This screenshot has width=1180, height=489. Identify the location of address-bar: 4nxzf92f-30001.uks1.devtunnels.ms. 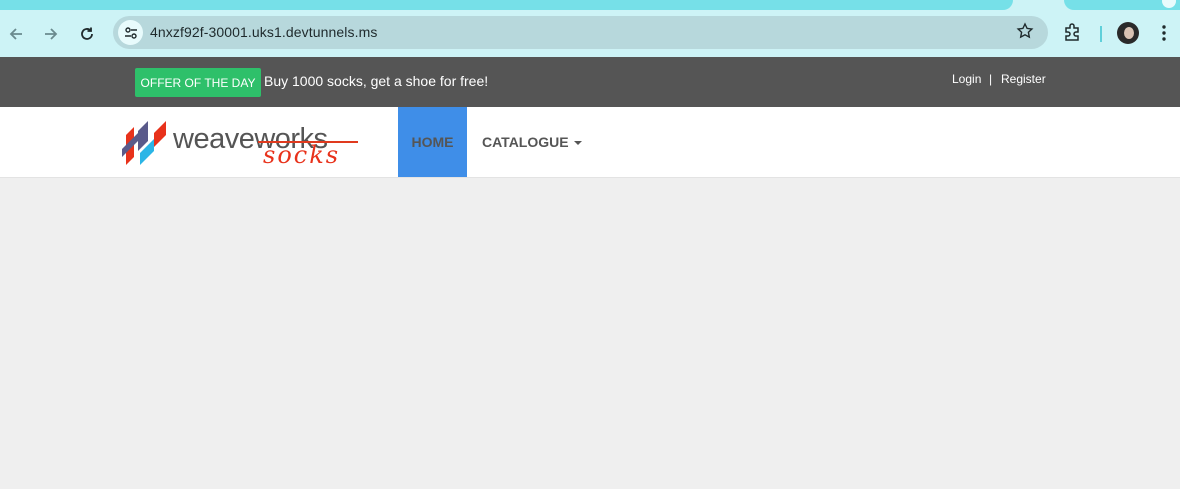
(580, 32).